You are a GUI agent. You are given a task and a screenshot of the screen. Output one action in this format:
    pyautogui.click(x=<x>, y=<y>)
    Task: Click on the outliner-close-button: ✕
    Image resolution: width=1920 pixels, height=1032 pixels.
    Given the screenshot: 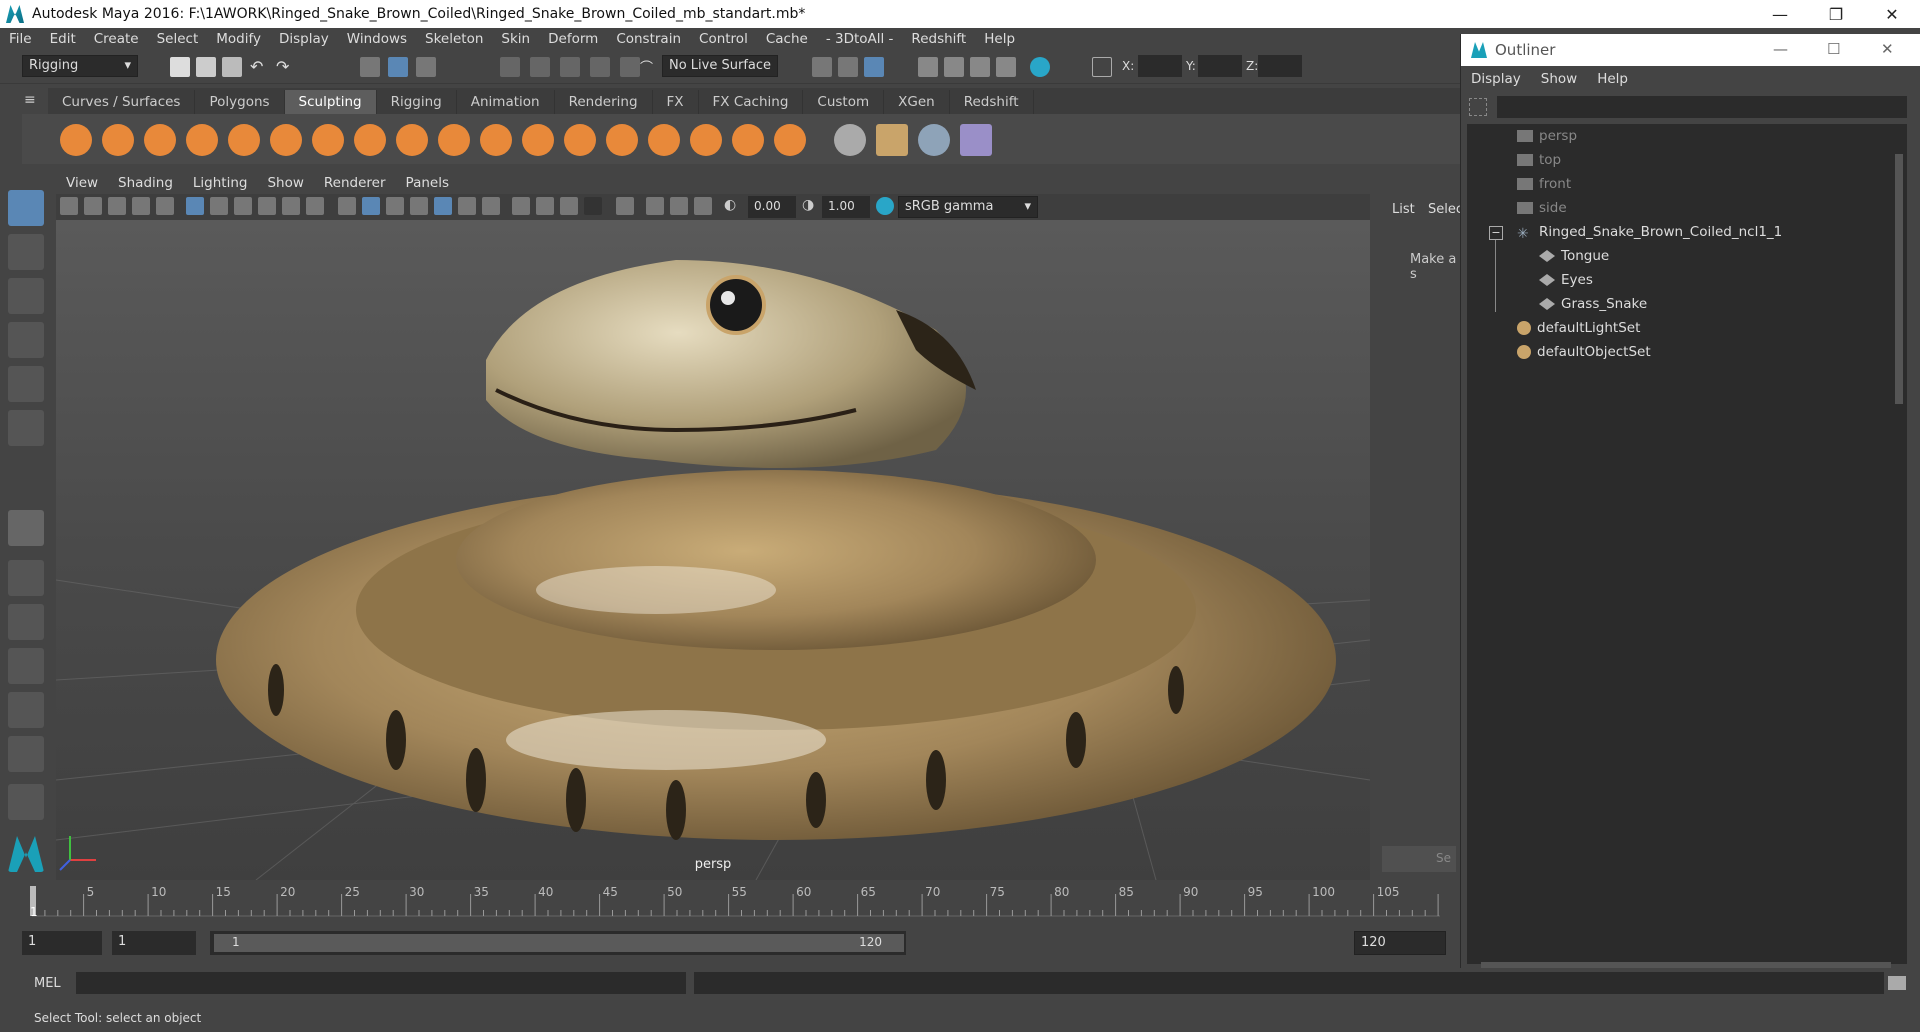 What is the action you would take?
    pyautogui.click(x=1887, y=49)
    